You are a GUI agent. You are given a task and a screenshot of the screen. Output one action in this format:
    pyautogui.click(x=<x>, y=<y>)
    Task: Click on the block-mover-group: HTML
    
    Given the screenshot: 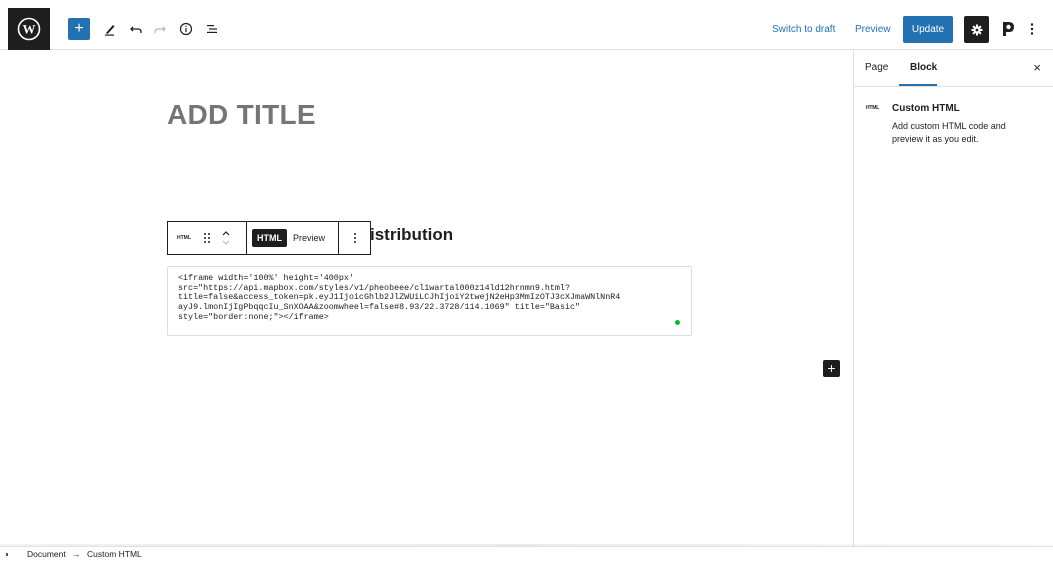 What is the action you would take?
    pyautogui.click(x=207, y=238)
    